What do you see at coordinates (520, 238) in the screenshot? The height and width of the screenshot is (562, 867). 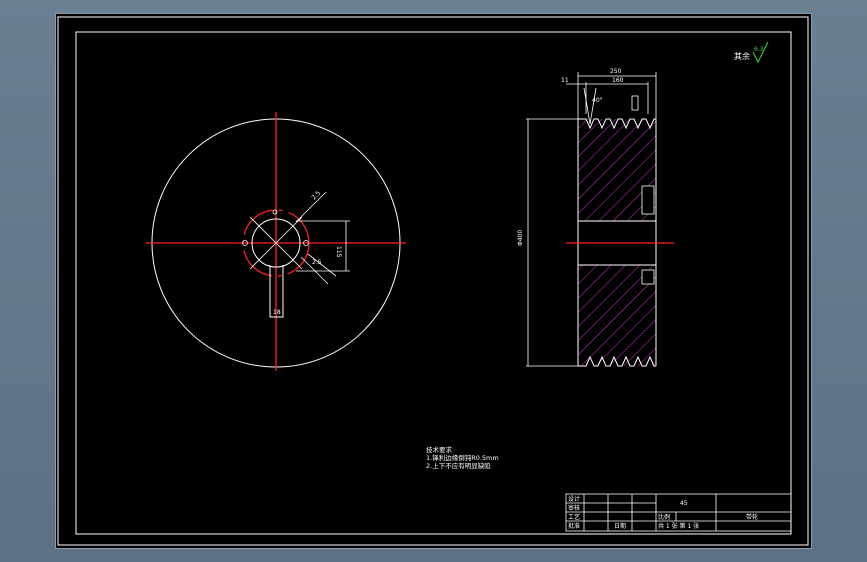 I see `dia-dim: Φ400` at bounding box center [520, 238].